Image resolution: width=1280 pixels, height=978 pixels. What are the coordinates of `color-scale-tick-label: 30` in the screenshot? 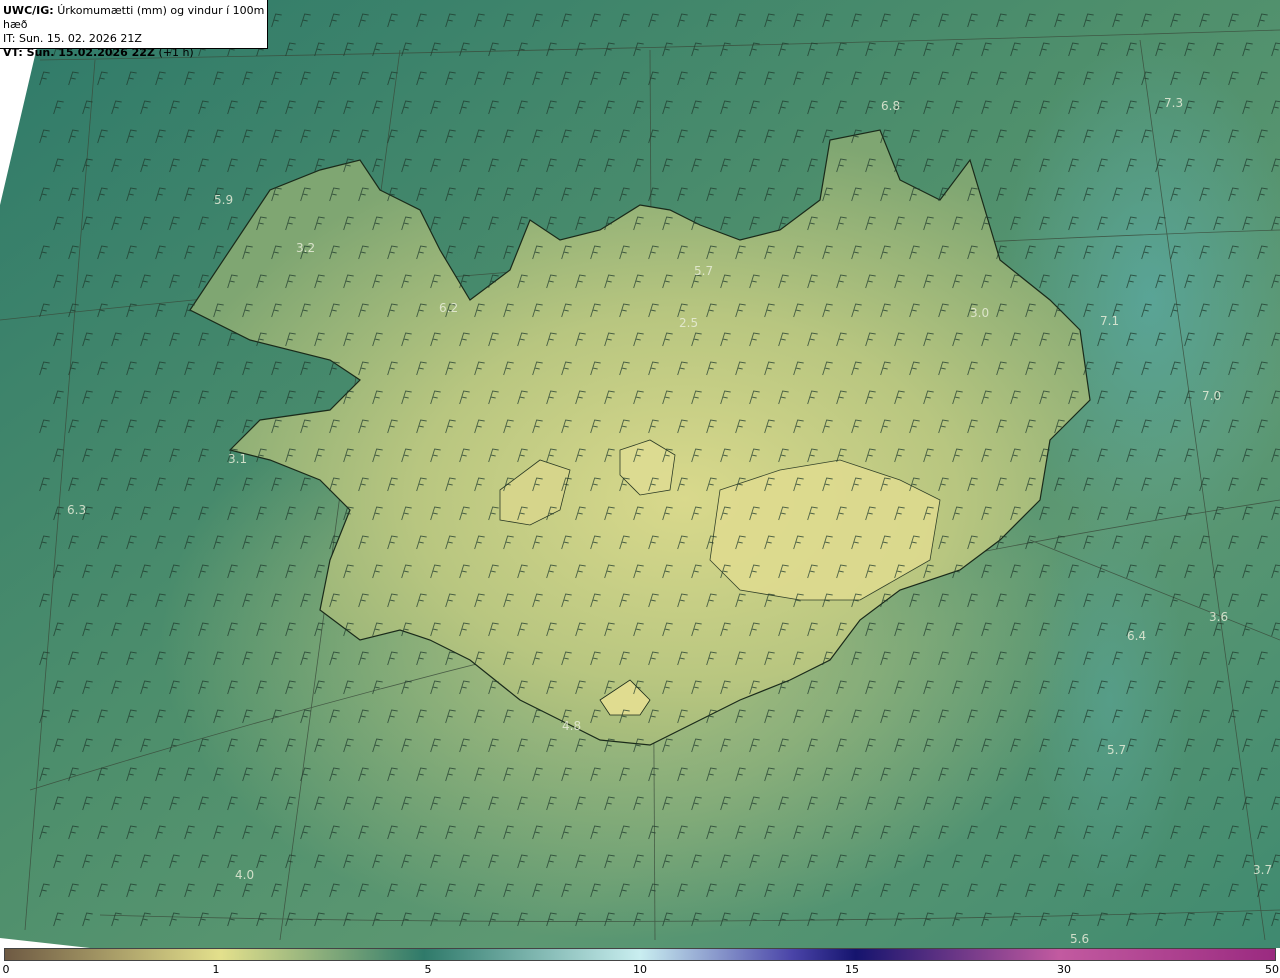 It's located at (1064, 969).